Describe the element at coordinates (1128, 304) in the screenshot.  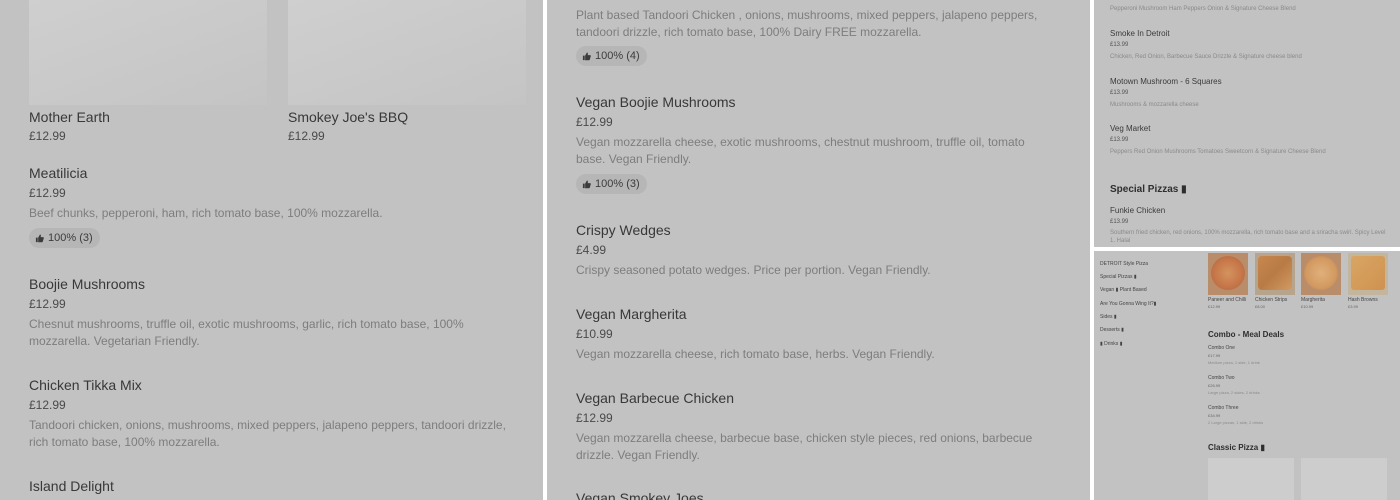
I see `nav-item-wings: Are You Gonna Wing It?▮` at that location.